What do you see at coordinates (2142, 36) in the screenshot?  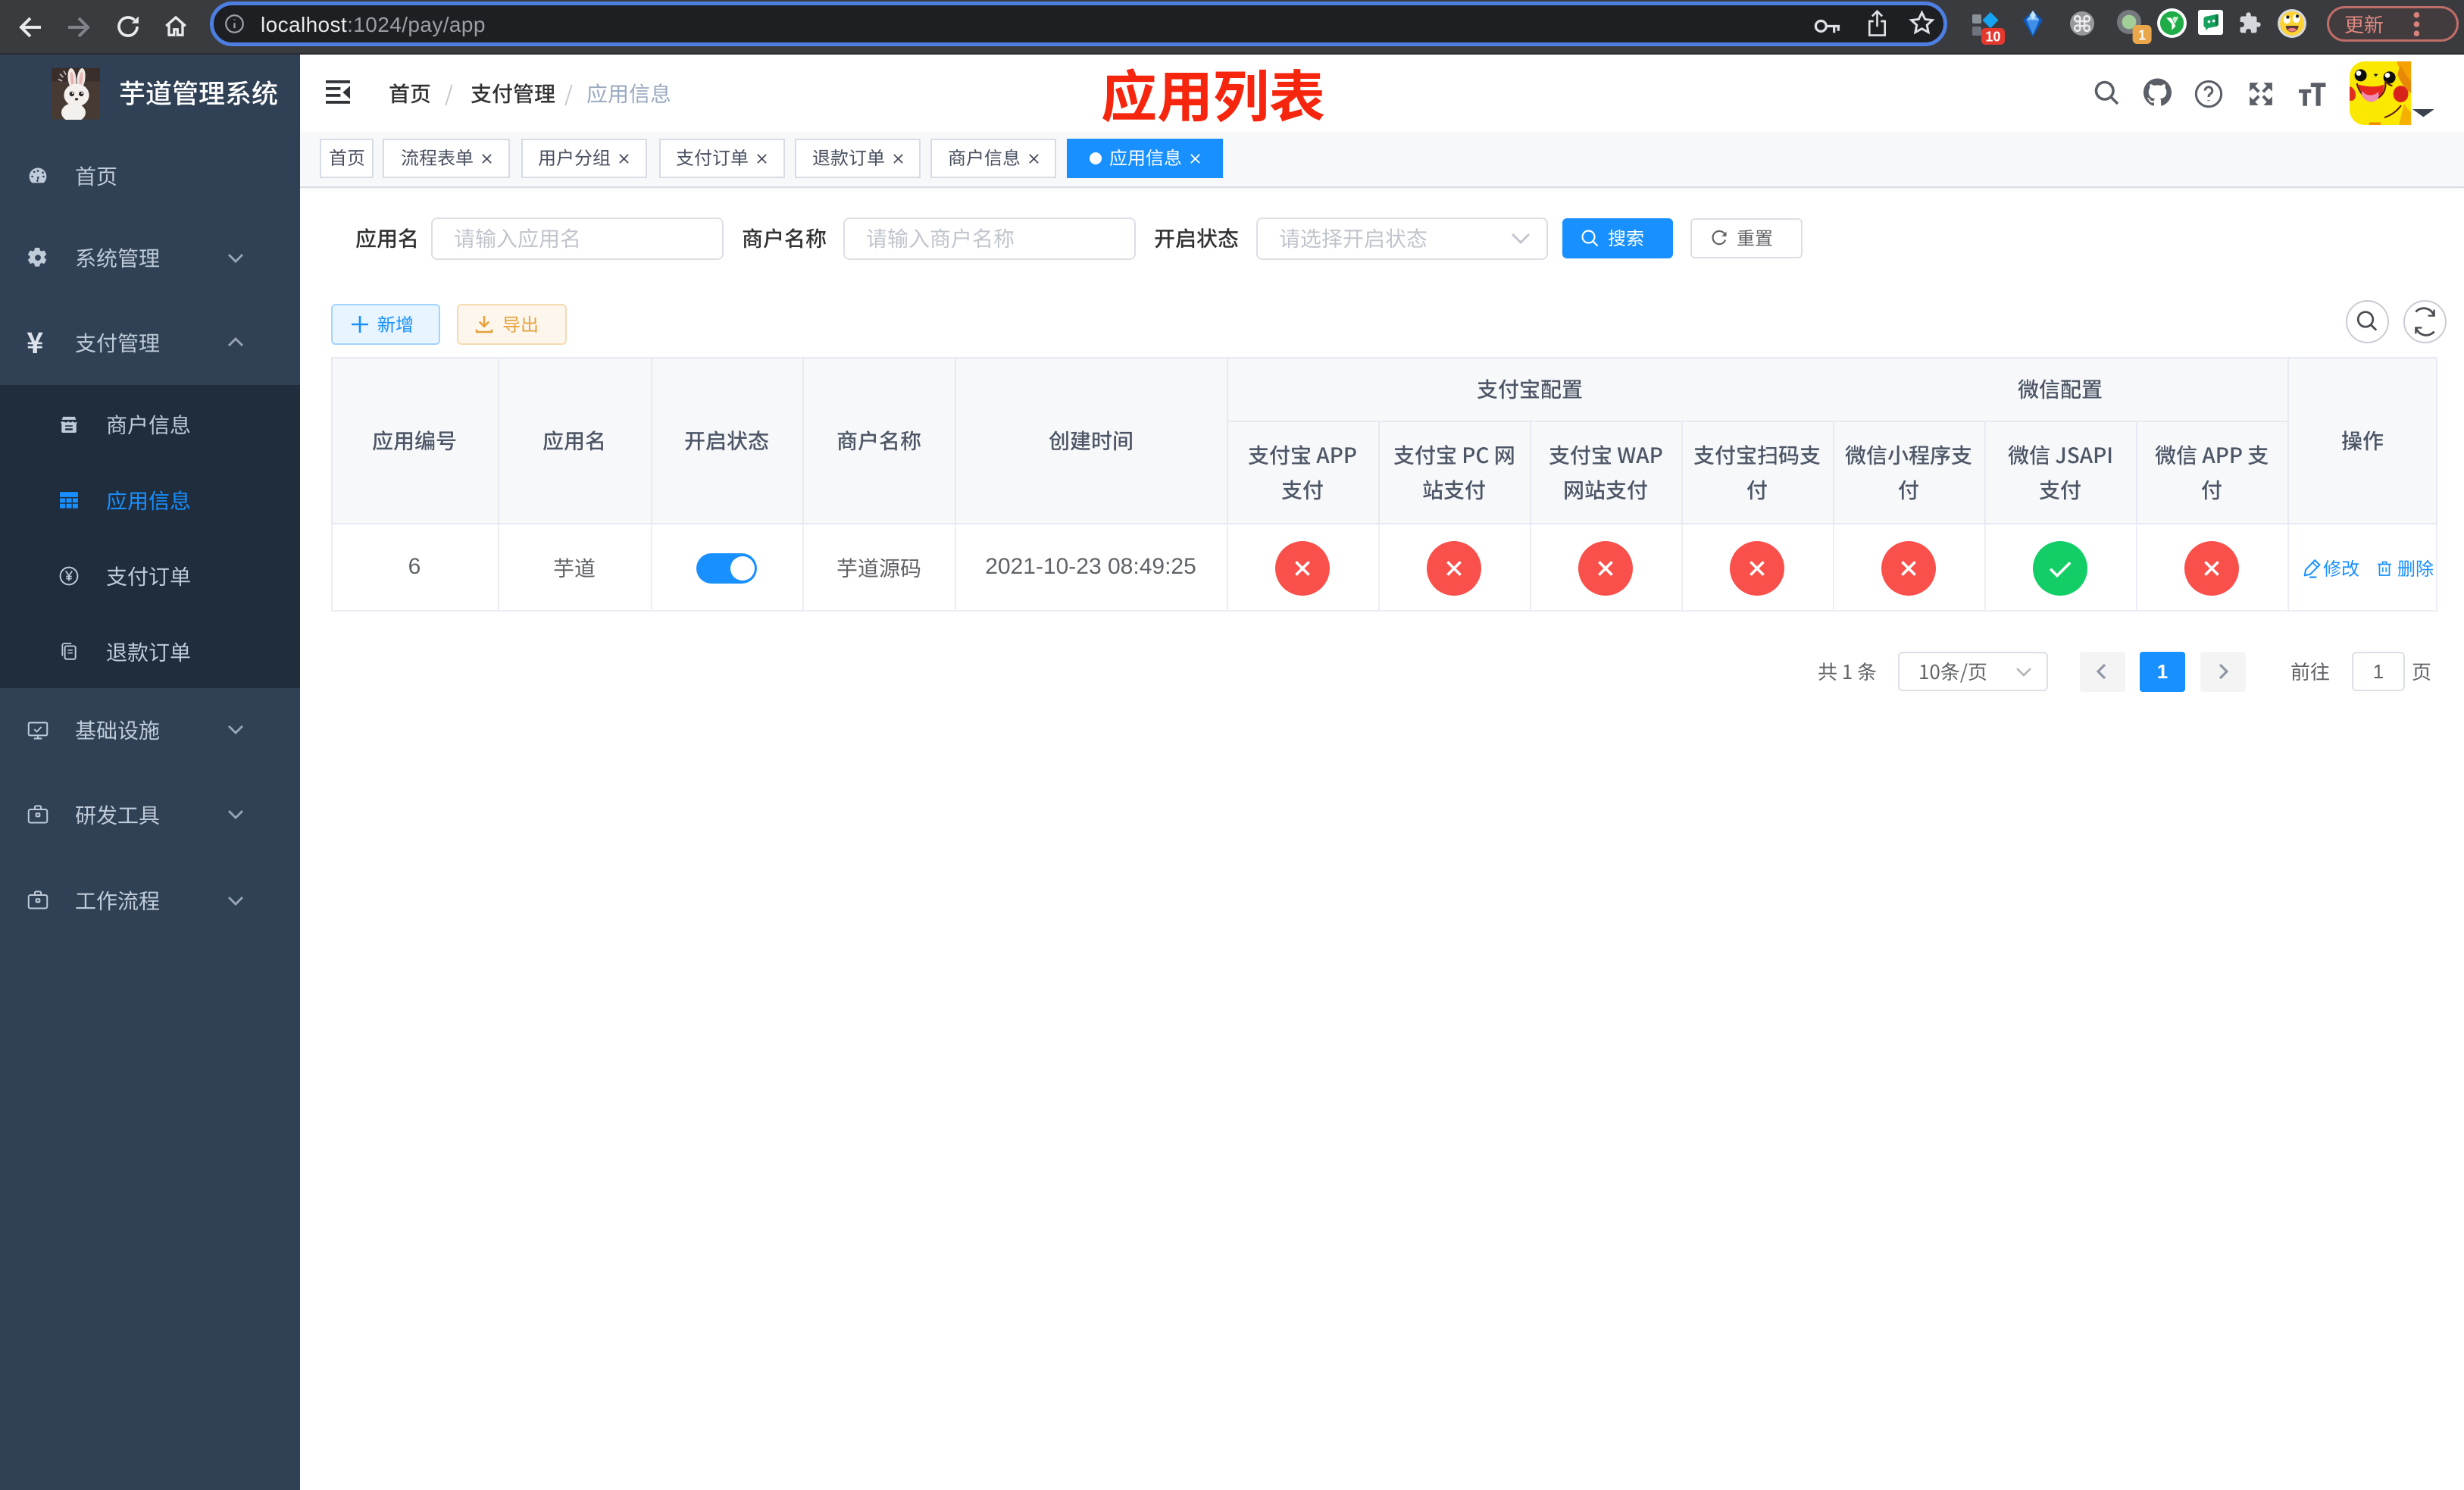 I see `svg-text: 1` at bounding box center [2142, 36].